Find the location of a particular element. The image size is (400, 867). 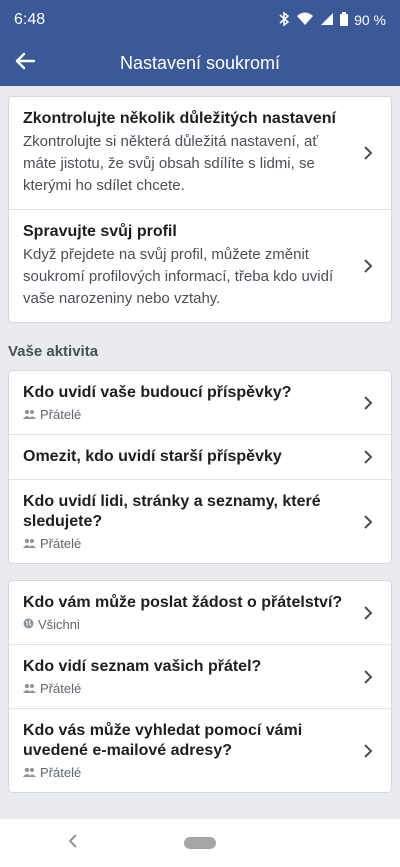

back-button is located at coordinates (25, 63).